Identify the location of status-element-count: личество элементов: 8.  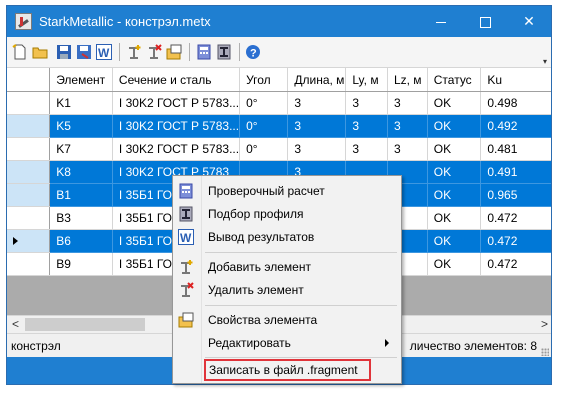
(473, 346).